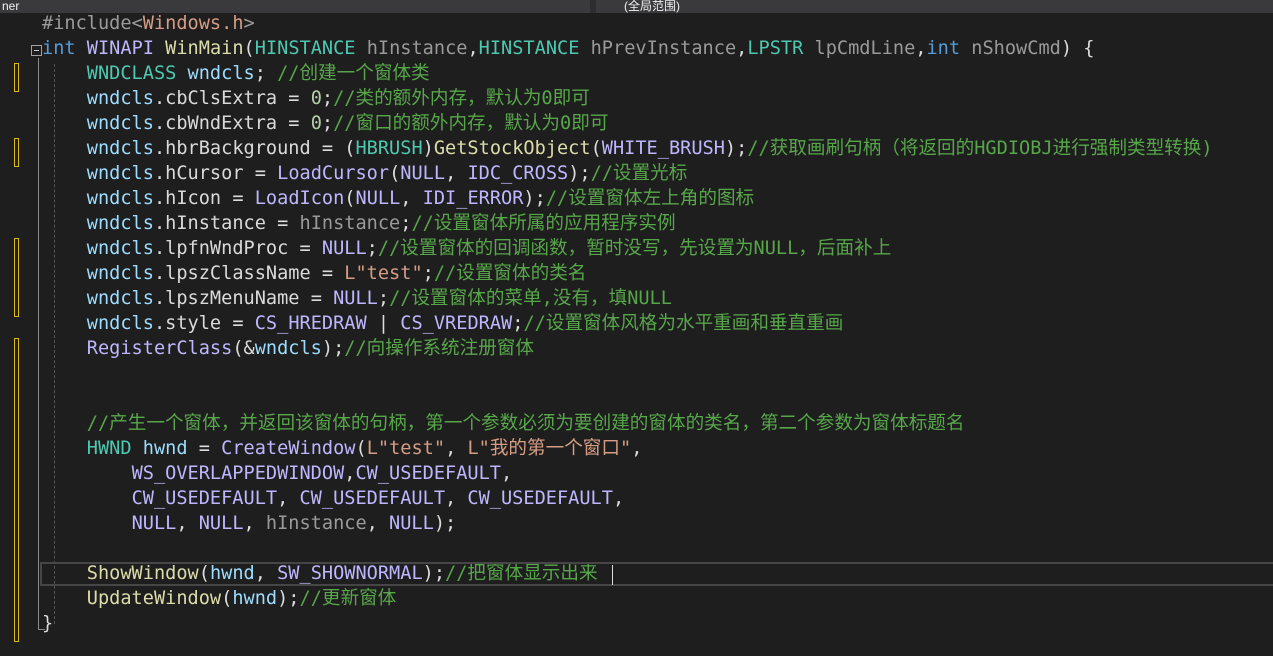 This screenshot has width=1273, height=656. Describe the element at coordinates (934, 6) in the screenshot. I see `scope-dropdown: (全局范围)` at that location.